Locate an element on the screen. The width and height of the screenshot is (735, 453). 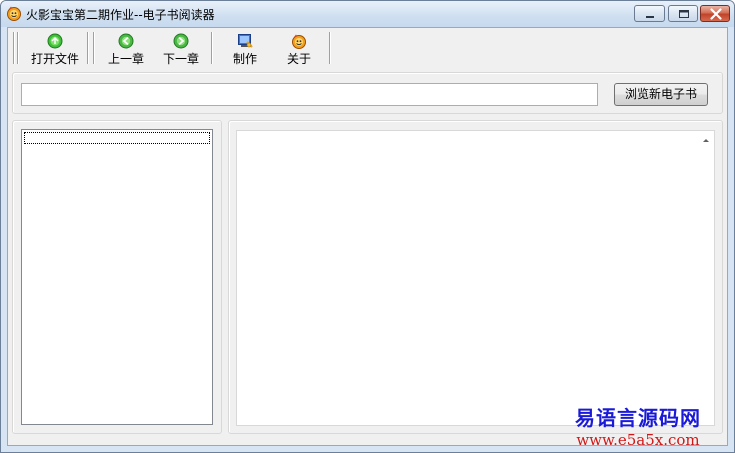
make-icon is located at coordinates (245, 41).